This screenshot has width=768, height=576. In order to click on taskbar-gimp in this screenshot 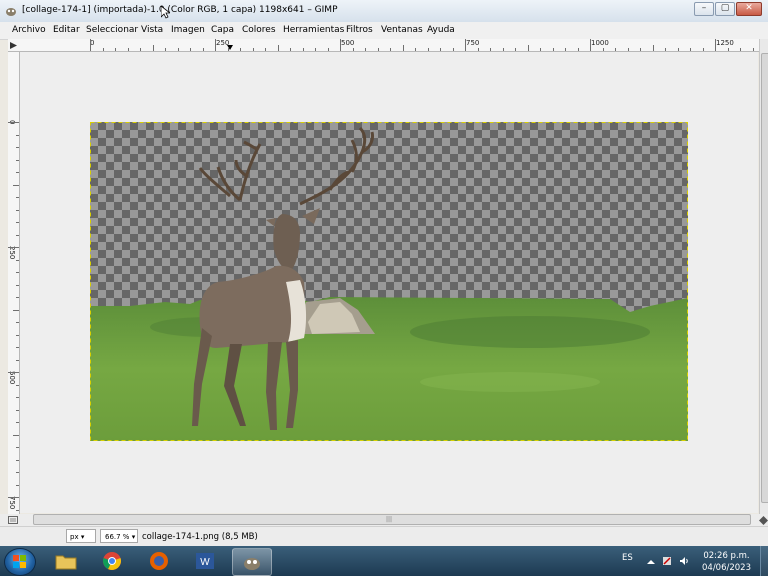, I will do `click(252, 562)`.